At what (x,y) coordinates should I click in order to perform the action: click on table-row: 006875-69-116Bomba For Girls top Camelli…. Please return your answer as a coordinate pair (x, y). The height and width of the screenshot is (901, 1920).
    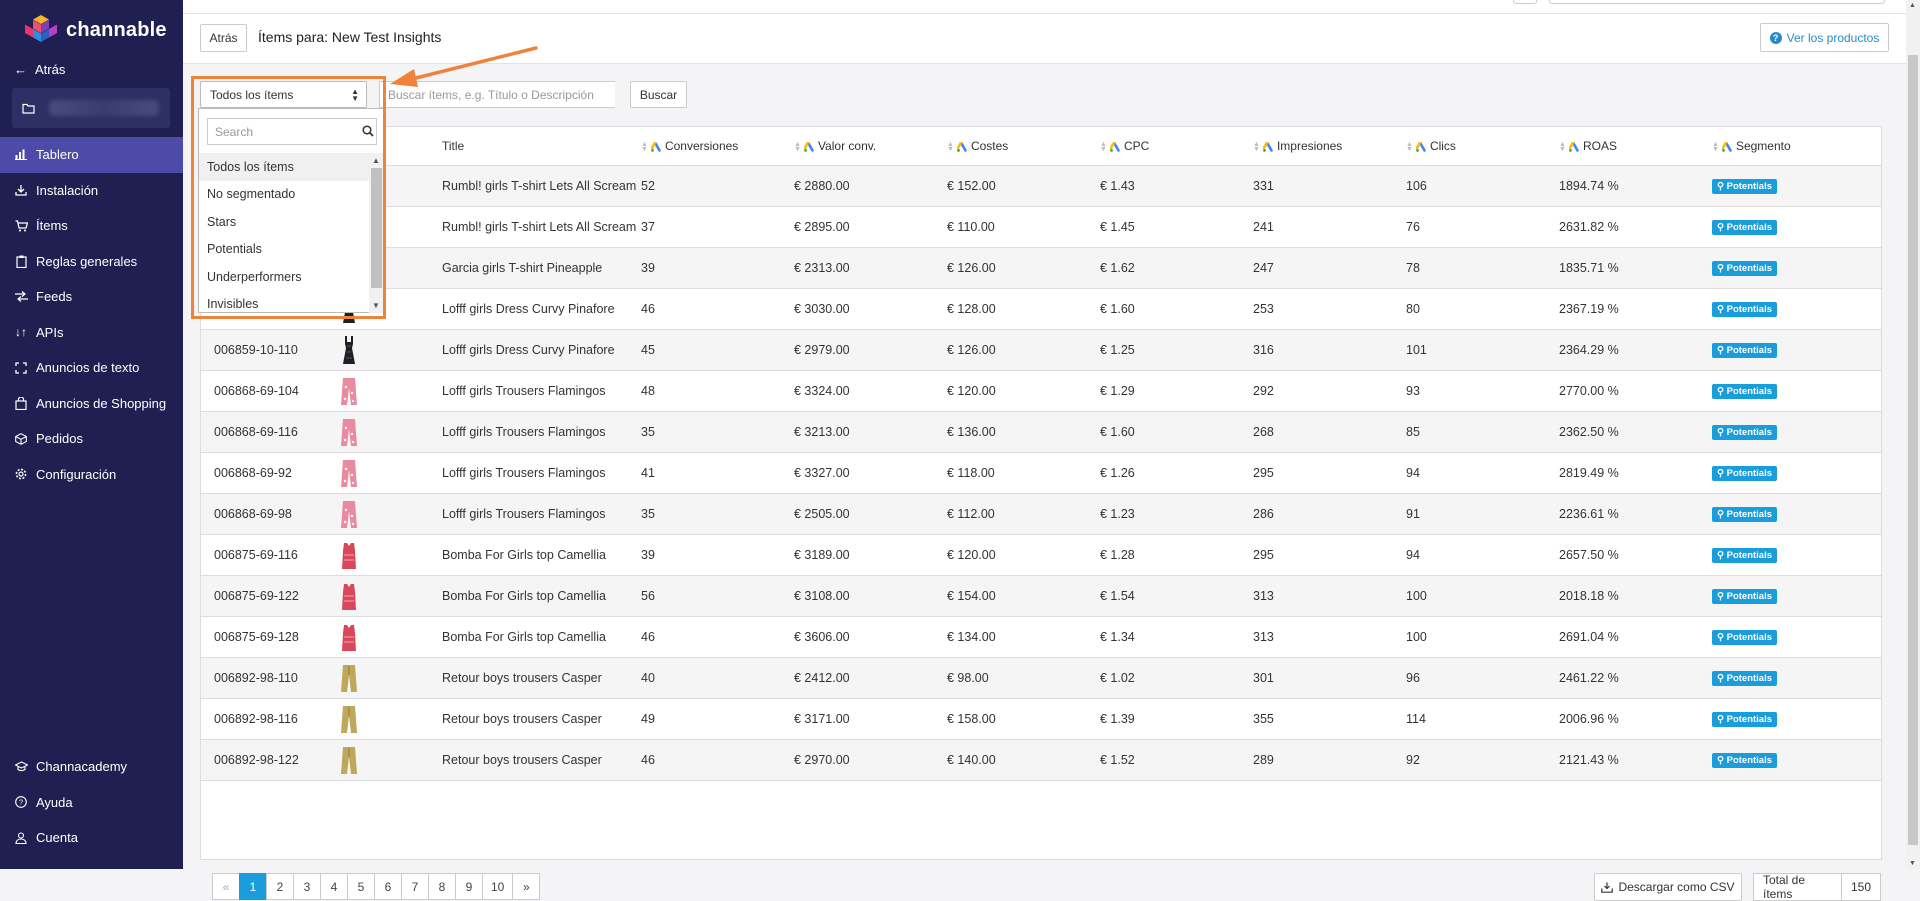
    Looking at the image, I should click on (1041, 554).